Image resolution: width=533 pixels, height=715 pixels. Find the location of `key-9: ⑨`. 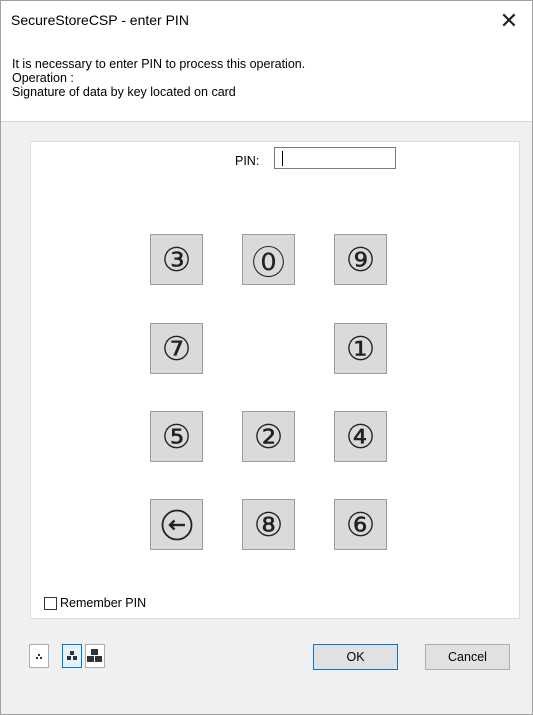

key-9: ⑨ is located at coordinates (360, 259).